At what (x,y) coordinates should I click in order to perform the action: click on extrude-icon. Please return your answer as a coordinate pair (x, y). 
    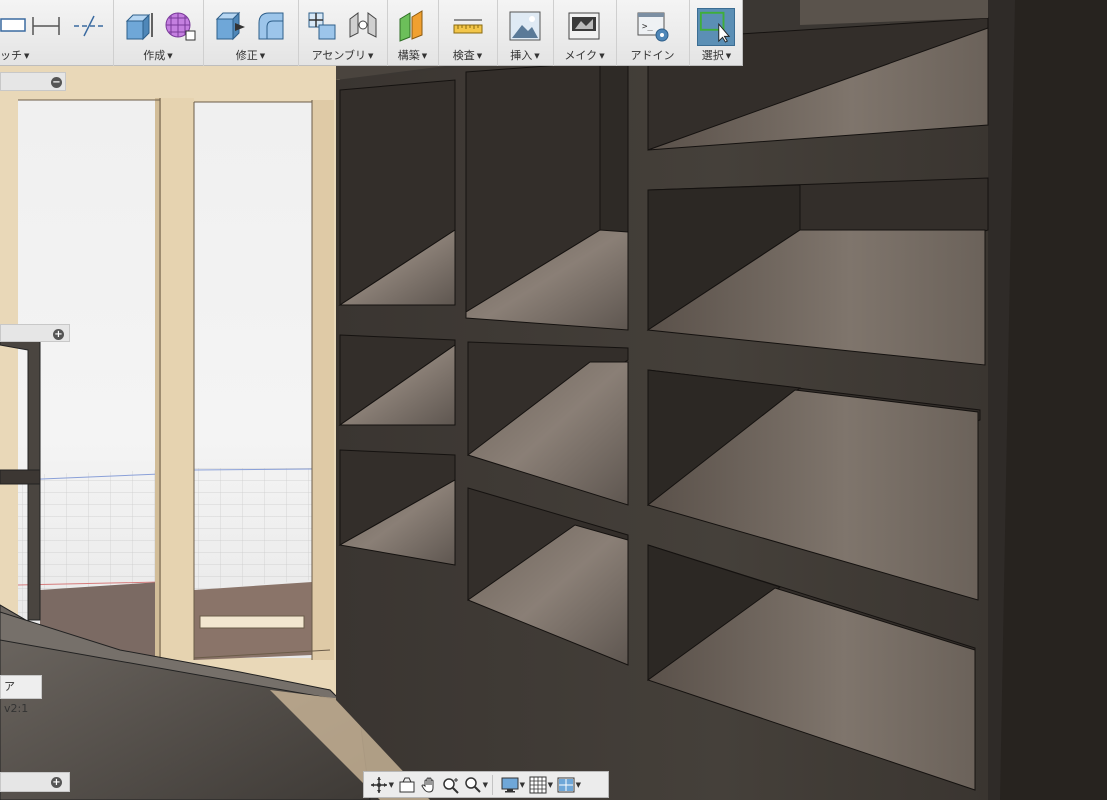
    Looking at the image, I should click on (138, 26).